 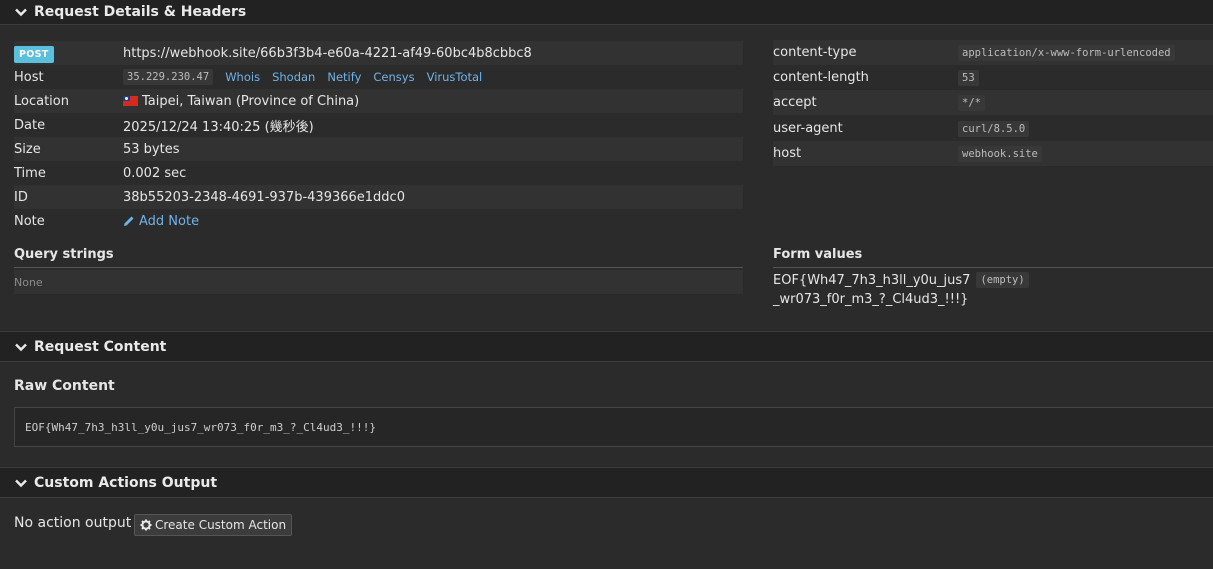 What do you see at coordinates (146, 525) in the screenshot?
I see `gear-icon` at bounding box center [146, 525].